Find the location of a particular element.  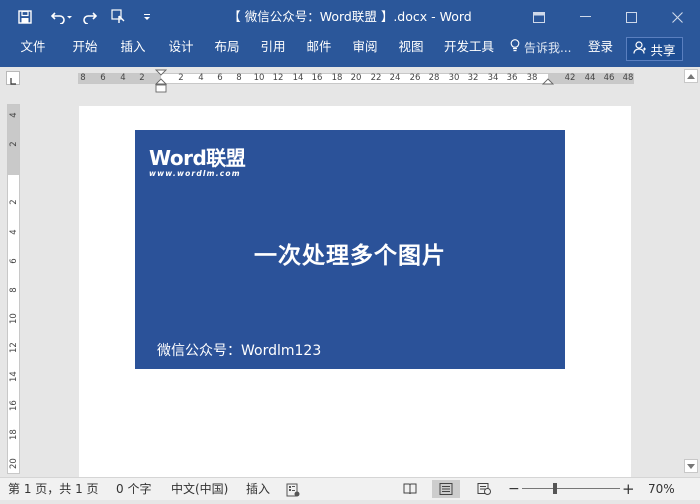

logo-main-text: Word联盟 is located at coordinates (197, 158).